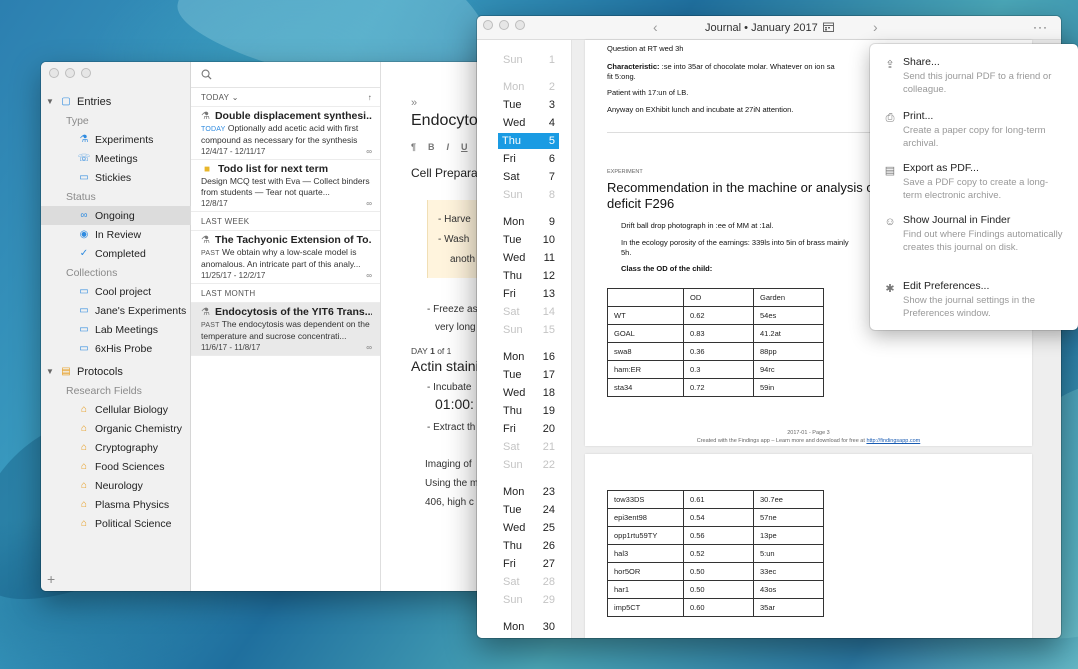 Image resolution: width=1078 pixels, height=669 pixels. I want to click on day-row: Tue 24, so click(529, 510).